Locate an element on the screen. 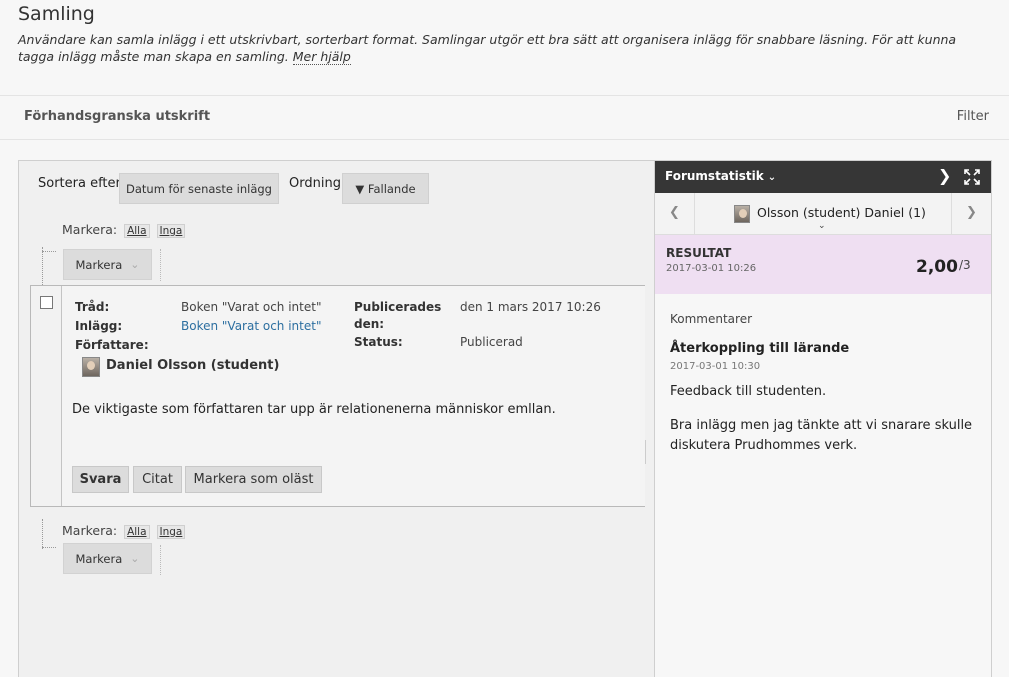 This screenshot has width=1009, height=677. author-label: Författare: is located at coordinates (112, 345).